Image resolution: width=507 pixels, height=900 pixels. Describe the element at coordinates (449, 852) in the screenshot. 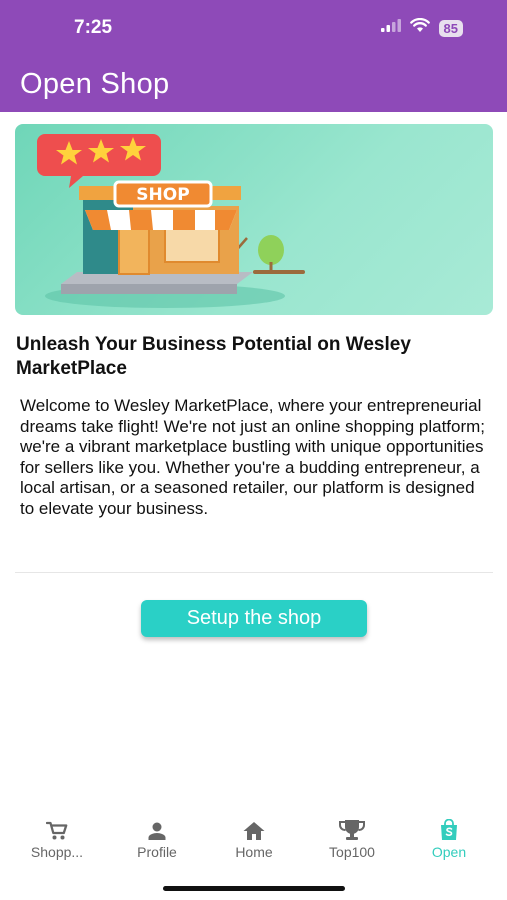

I see `tab-label: Open` at that location.